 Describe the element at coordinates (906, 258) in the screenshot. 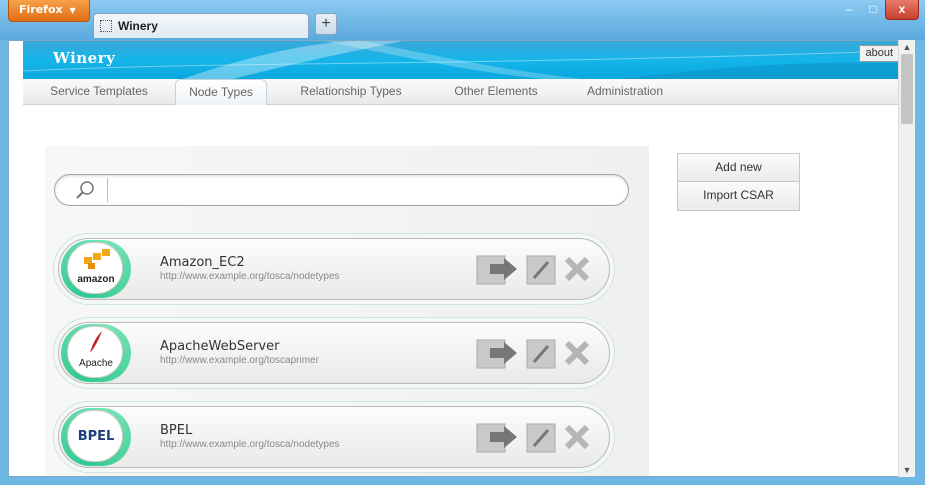

I see `vertical-scrollbar: ▲ ▼` at that location.